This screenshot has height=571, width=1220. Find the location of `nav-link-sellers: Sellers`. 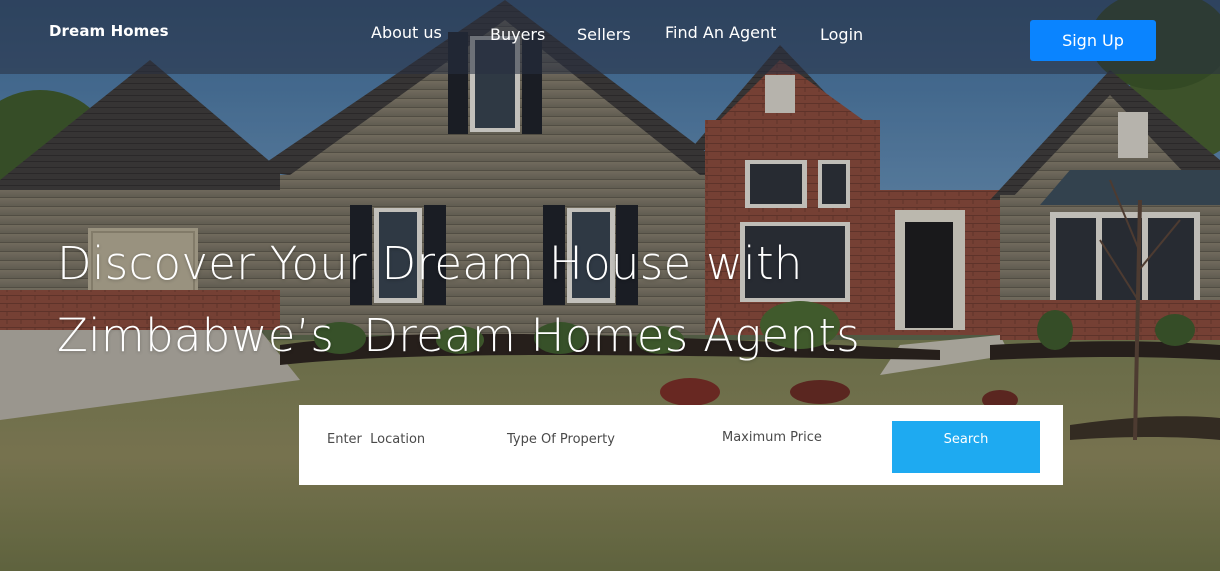

nav-link-sellers: Sellers is located at coordinates (604, 34).